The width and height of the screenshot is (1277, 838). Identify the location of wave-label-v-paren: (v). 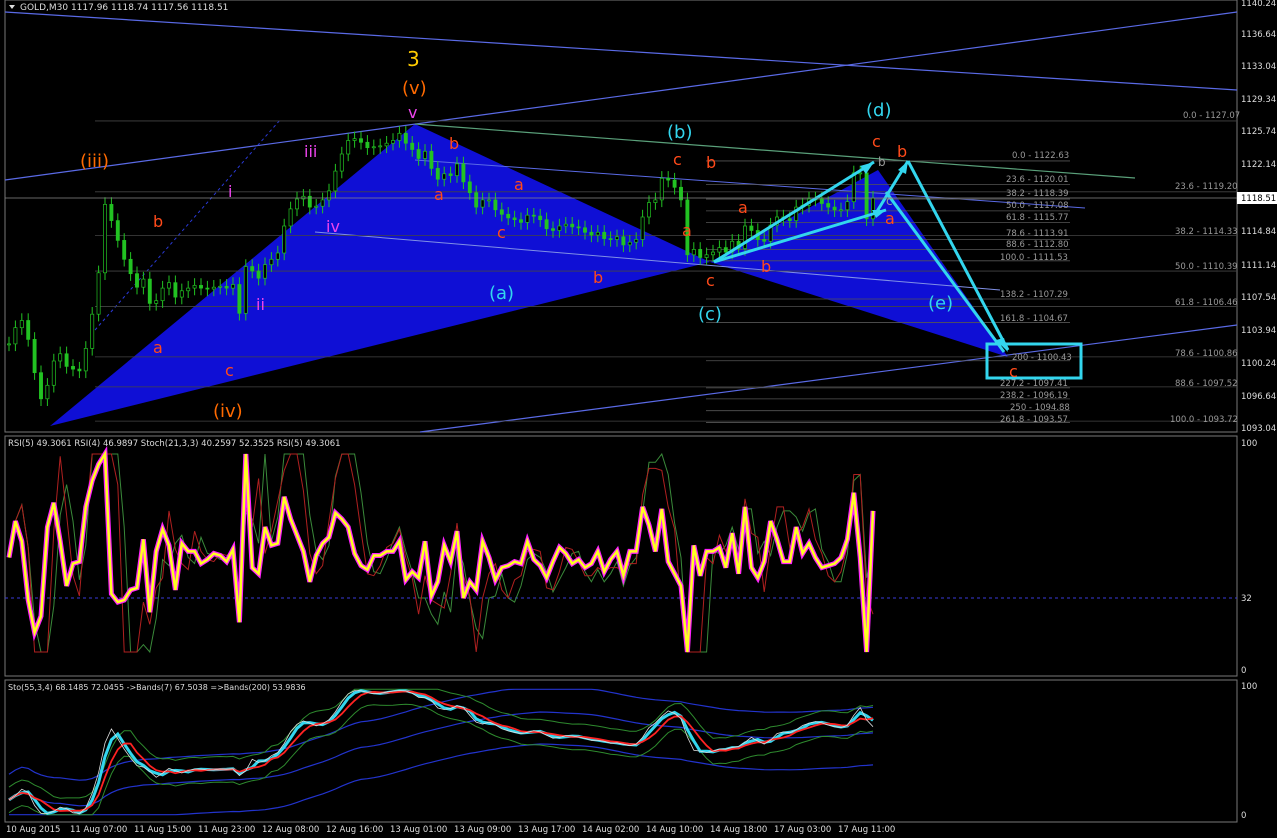
(414, 88).